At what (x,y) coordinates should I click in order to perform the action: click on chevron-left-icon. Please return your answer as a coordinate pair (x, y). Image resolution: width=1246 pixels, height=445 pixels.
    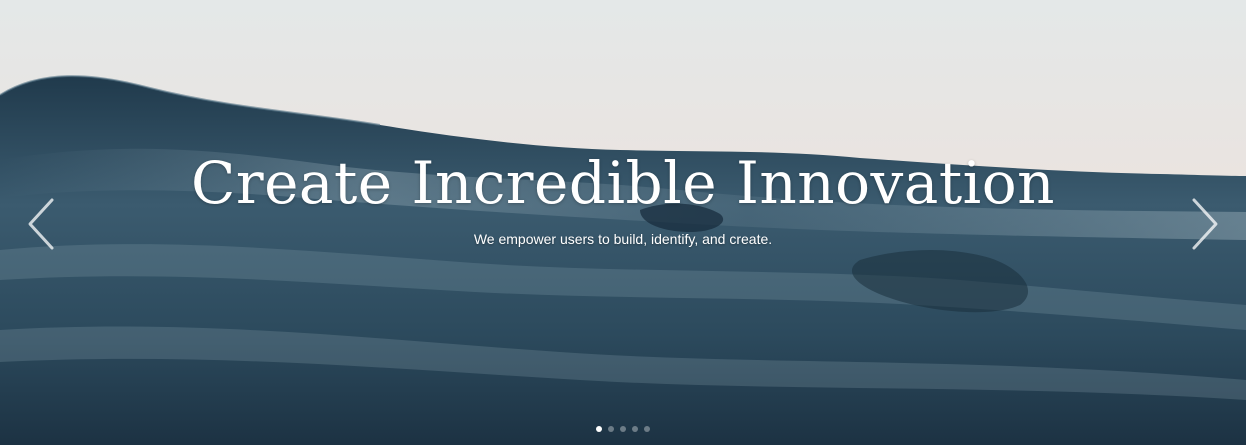
    Looking at the image, I should click on (41, 224).